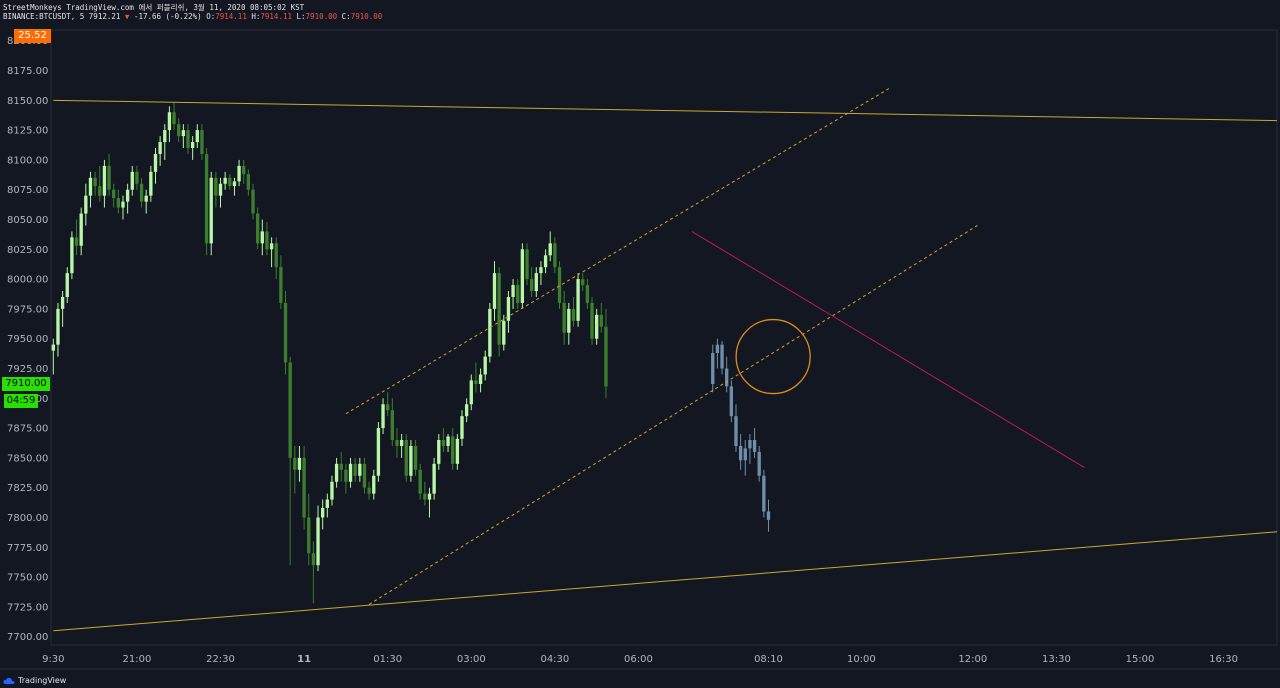 This screenshot has height=688, width=1280. I want to click on x-tick-label: 06:00, so click(638, 659).